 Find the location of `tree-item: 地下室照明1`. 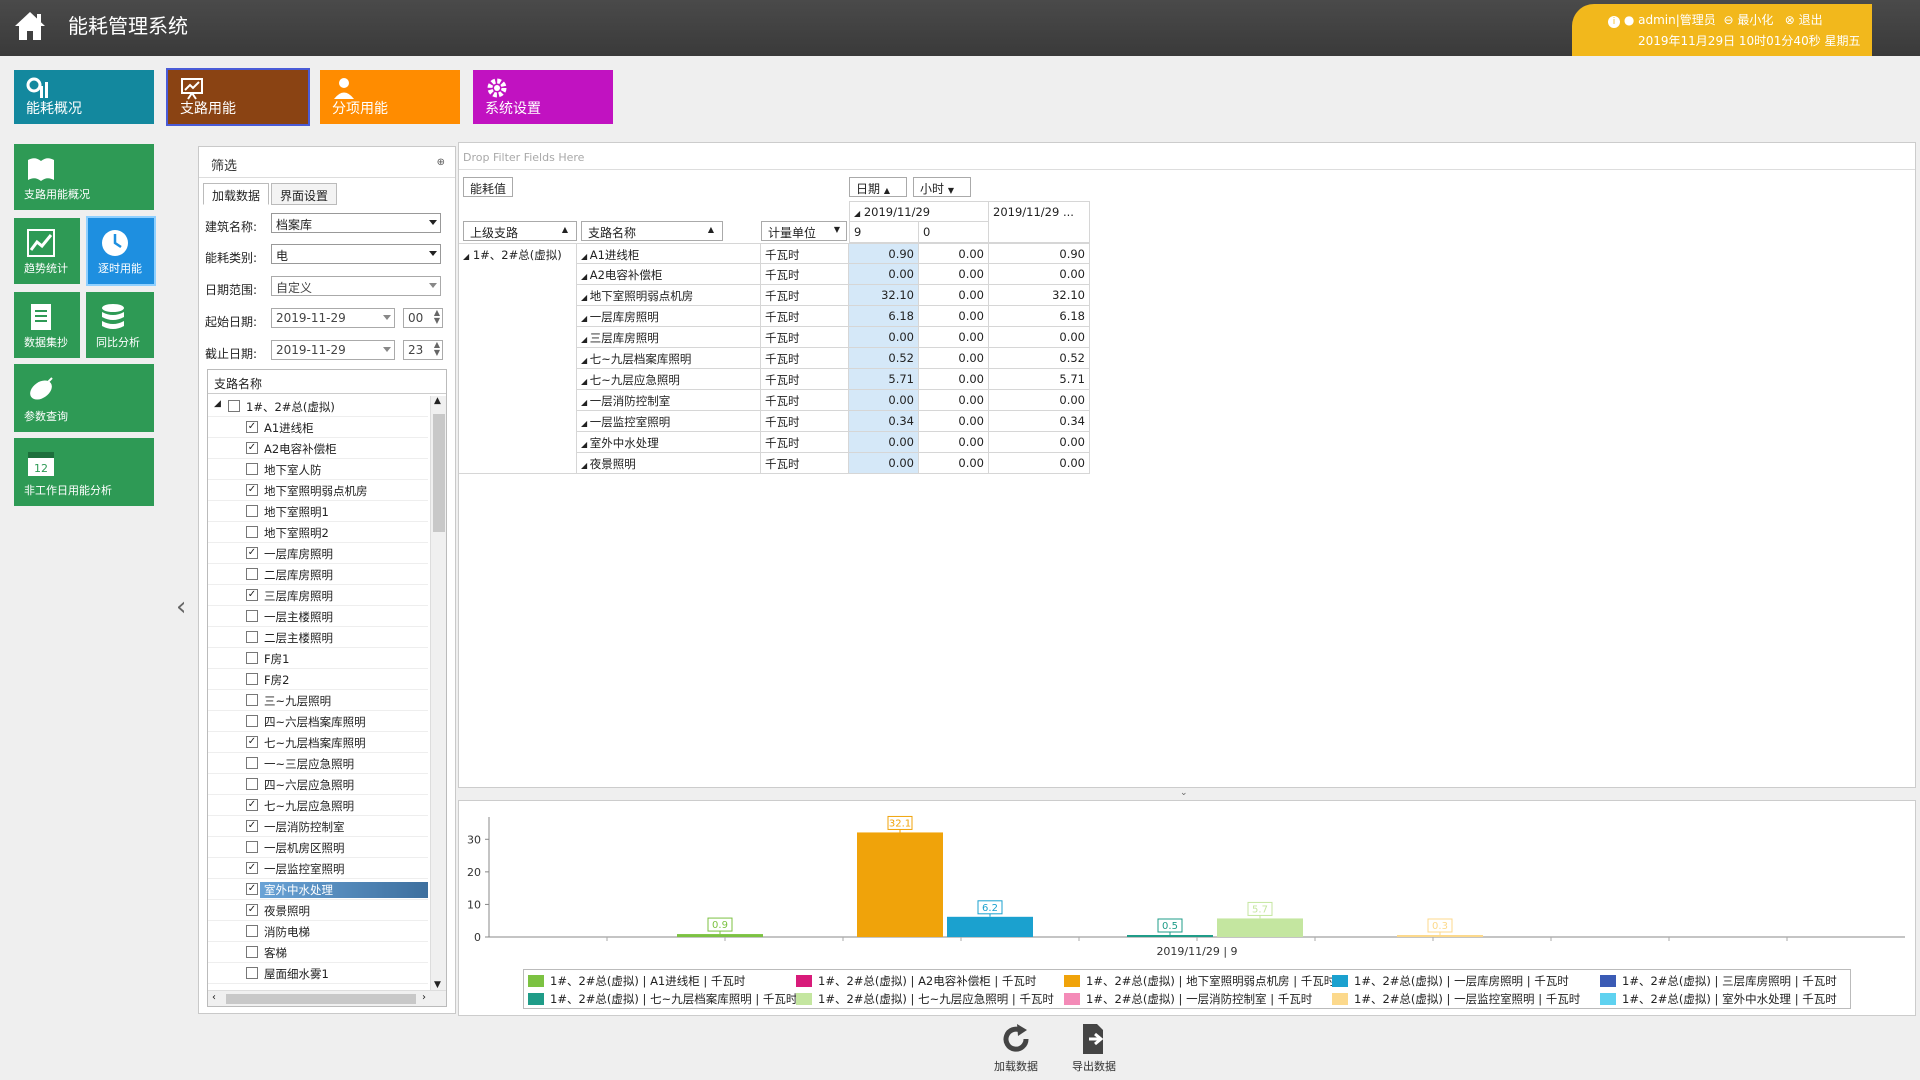

tree-item: 地下室照明1 is located at coordinates (318, 511).